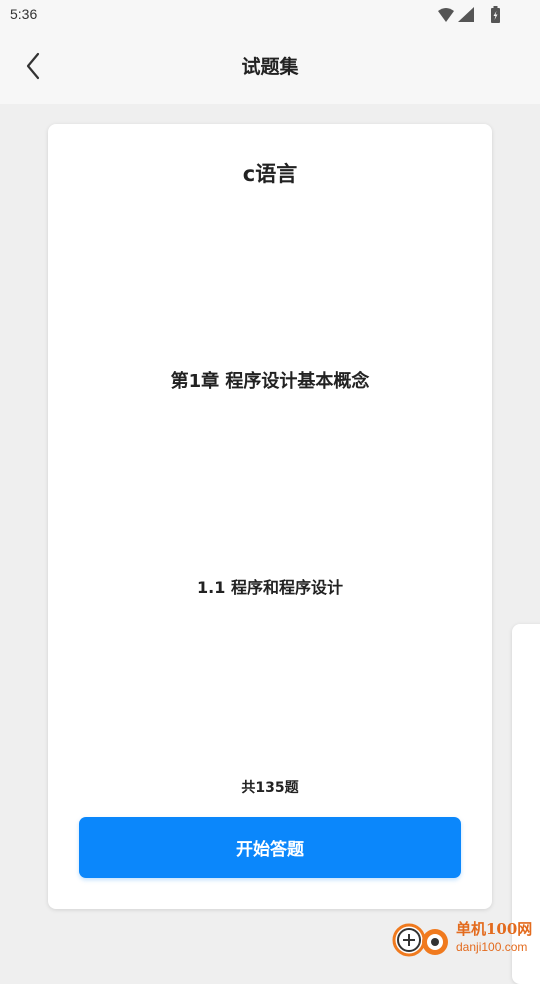 This screenshot has width=540, height=984. I want to click on start-answering-button: 开始答题, so click(270, 847).